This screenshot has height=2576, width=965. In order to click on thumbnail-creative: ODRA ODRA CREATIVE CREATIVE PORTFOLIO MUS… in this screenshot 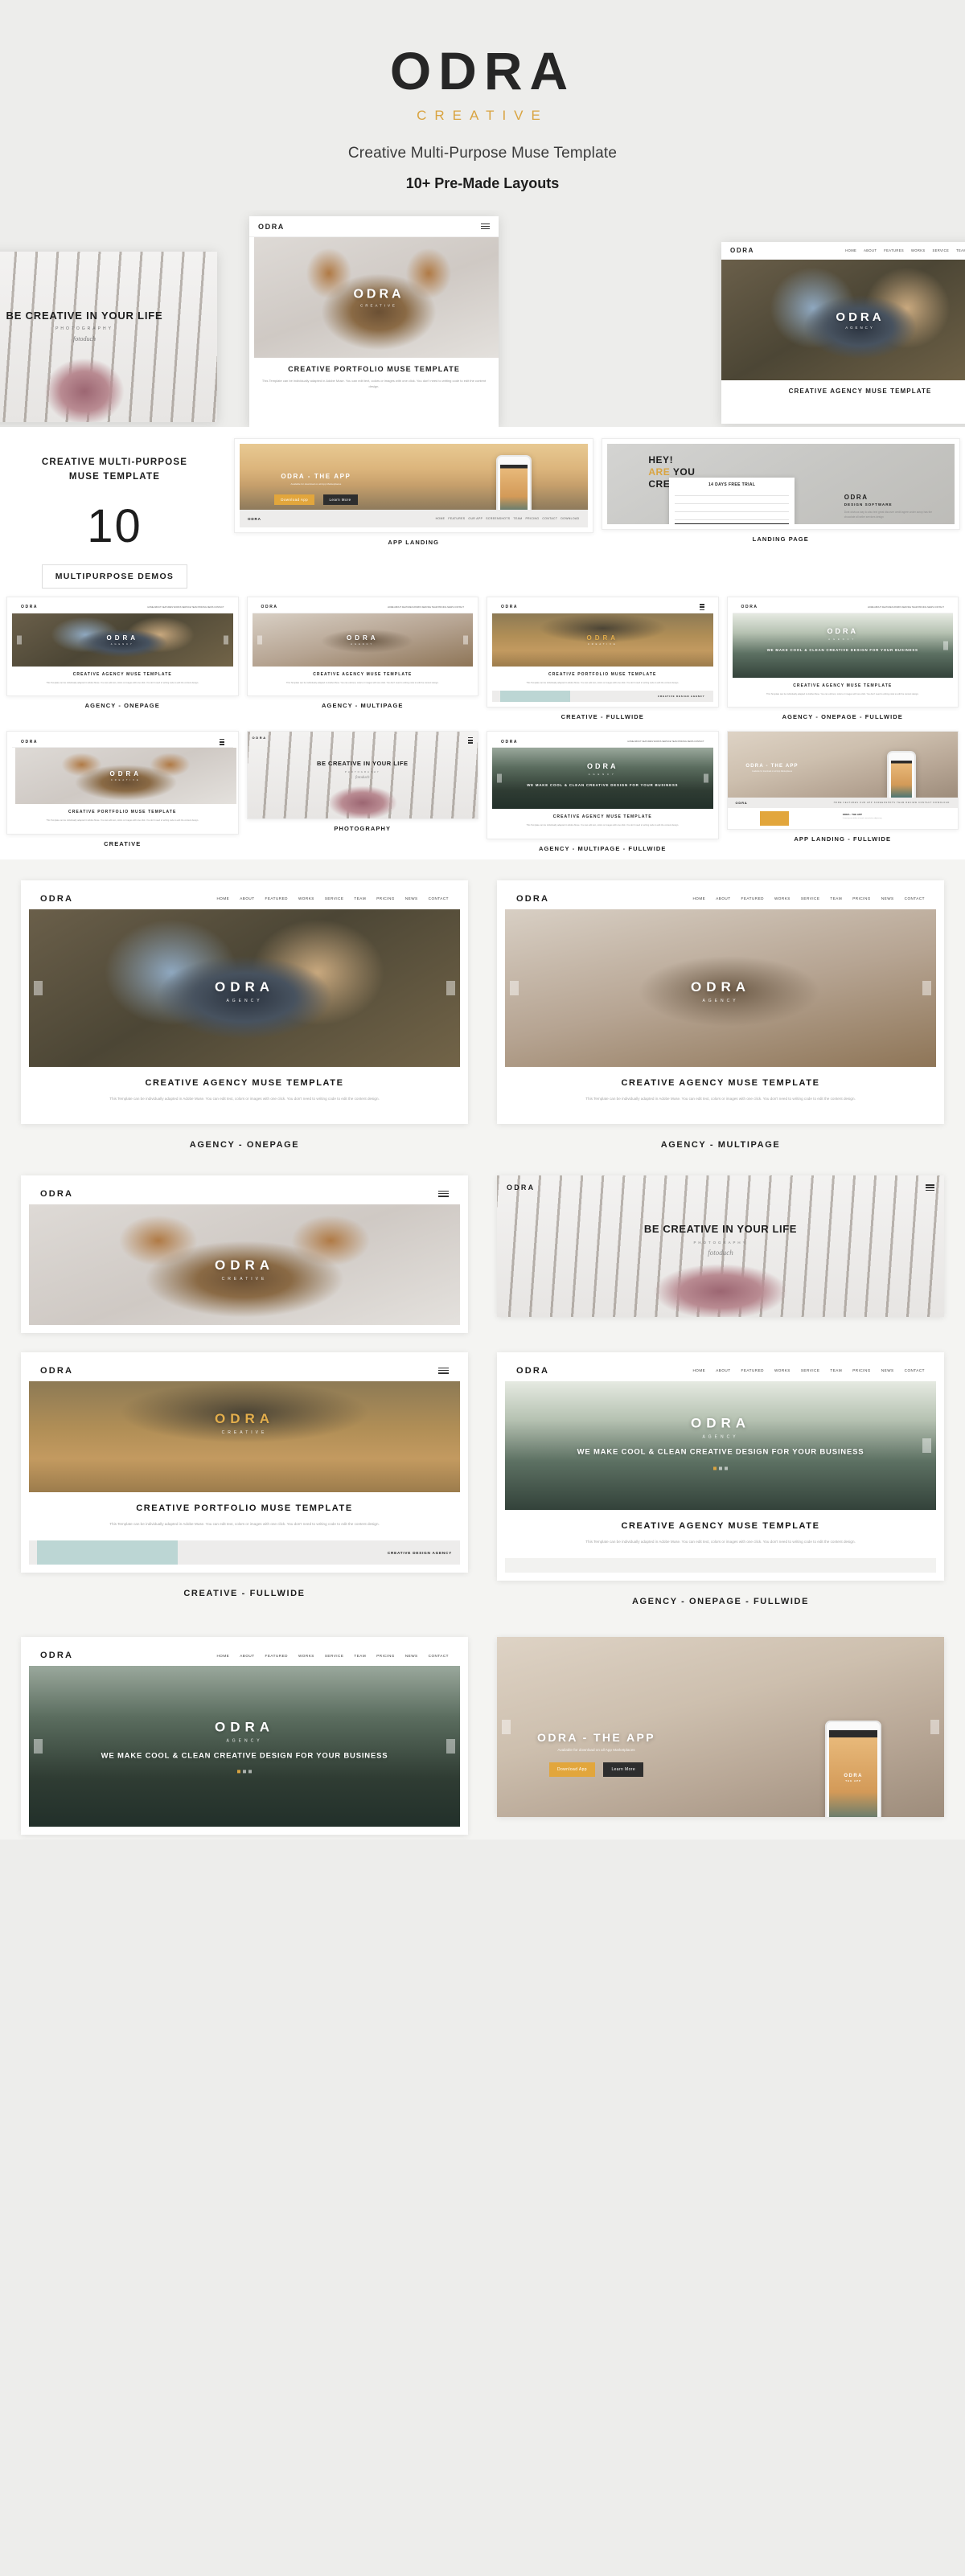, I will do `click(122, 795)`.